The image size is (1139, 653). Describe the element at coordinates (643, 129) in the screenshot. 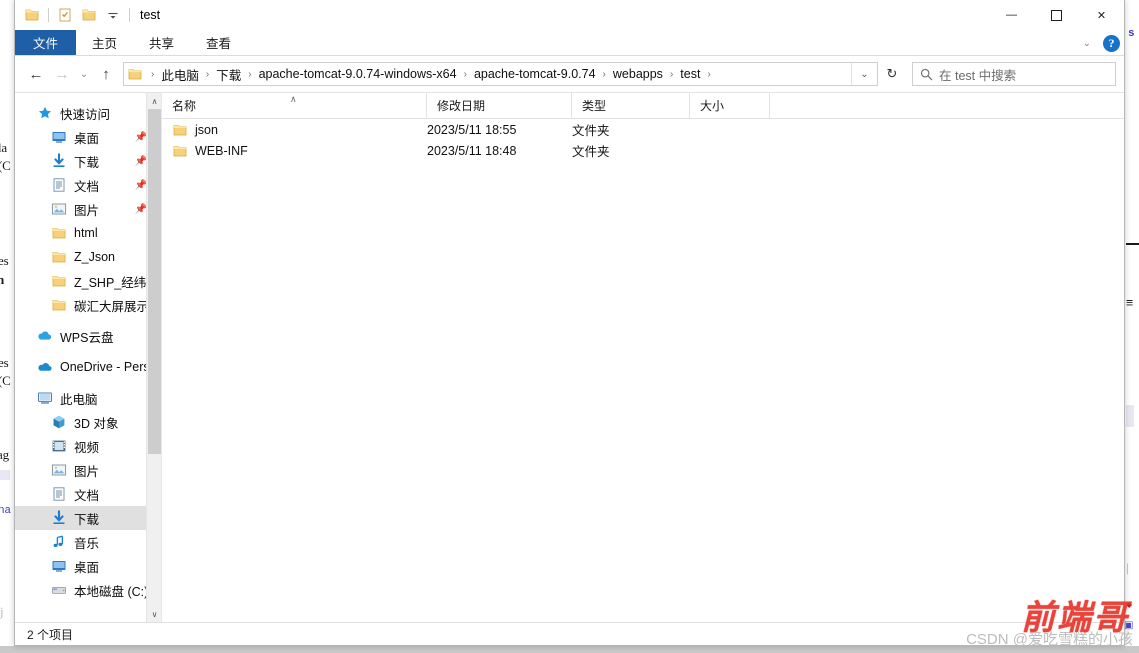

I see `table-row: json 2023/5/11 18:55 文件夹` at that location.